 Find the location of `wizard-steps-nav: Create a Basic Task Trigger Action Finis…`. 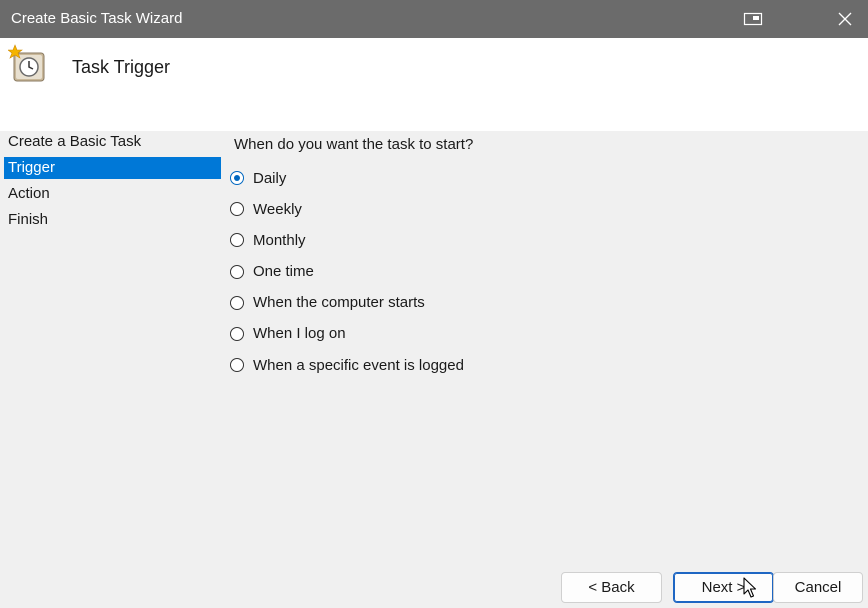

wizard-steps-nav: Create a Basic Task Trigger Action Finis… is located at coordinates (112, 183).